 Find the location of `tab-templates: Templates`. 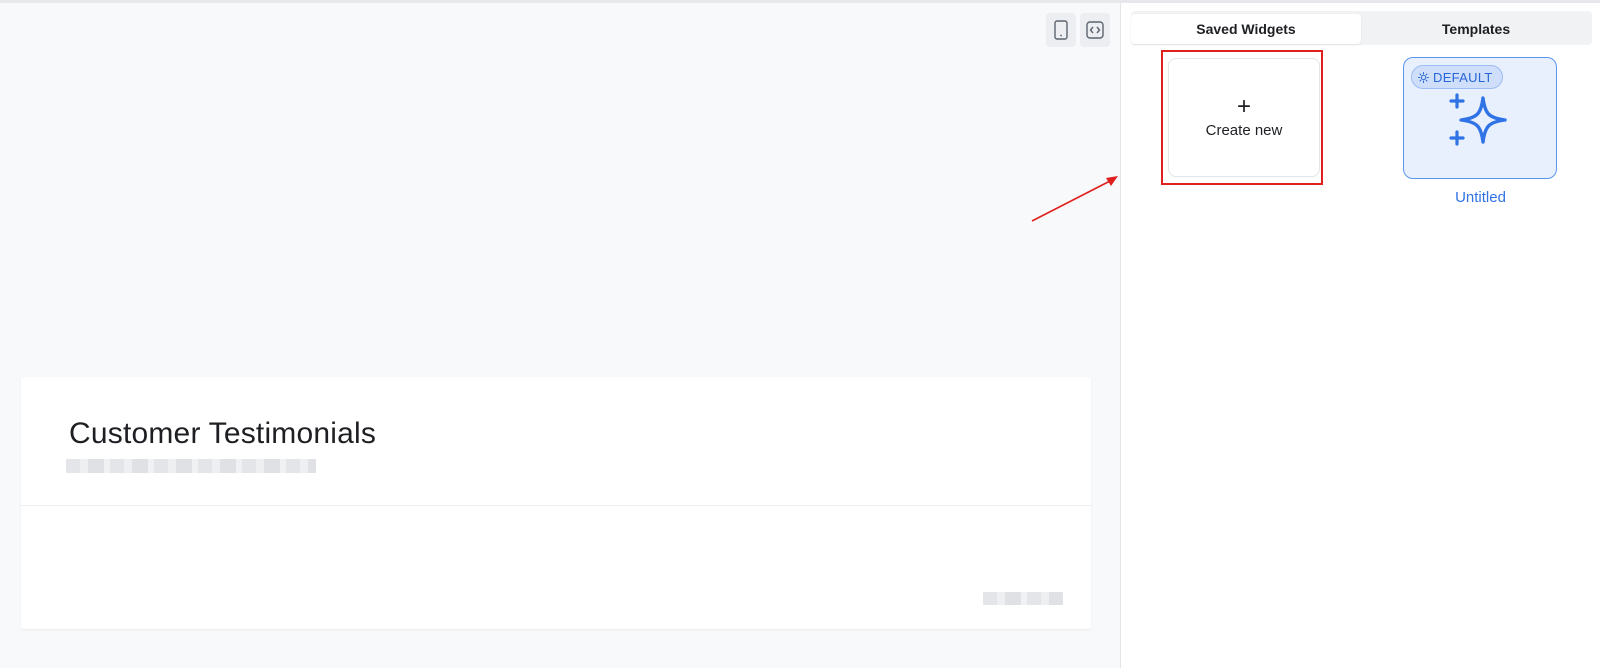

tab-templates: Templates is located at coordinates (1476, 29).